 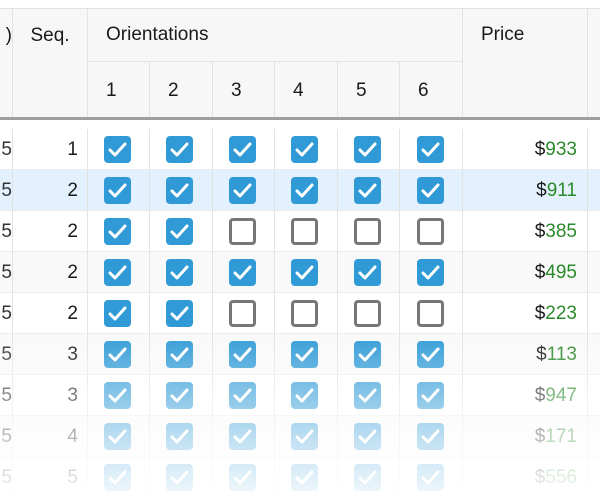 I want to click on table-row: 5 4 $171, so click(x=300, y=436).